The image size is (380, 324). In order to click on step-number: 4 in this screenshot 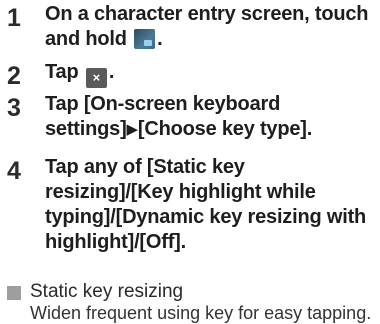, I will do `click(14, 171)`.